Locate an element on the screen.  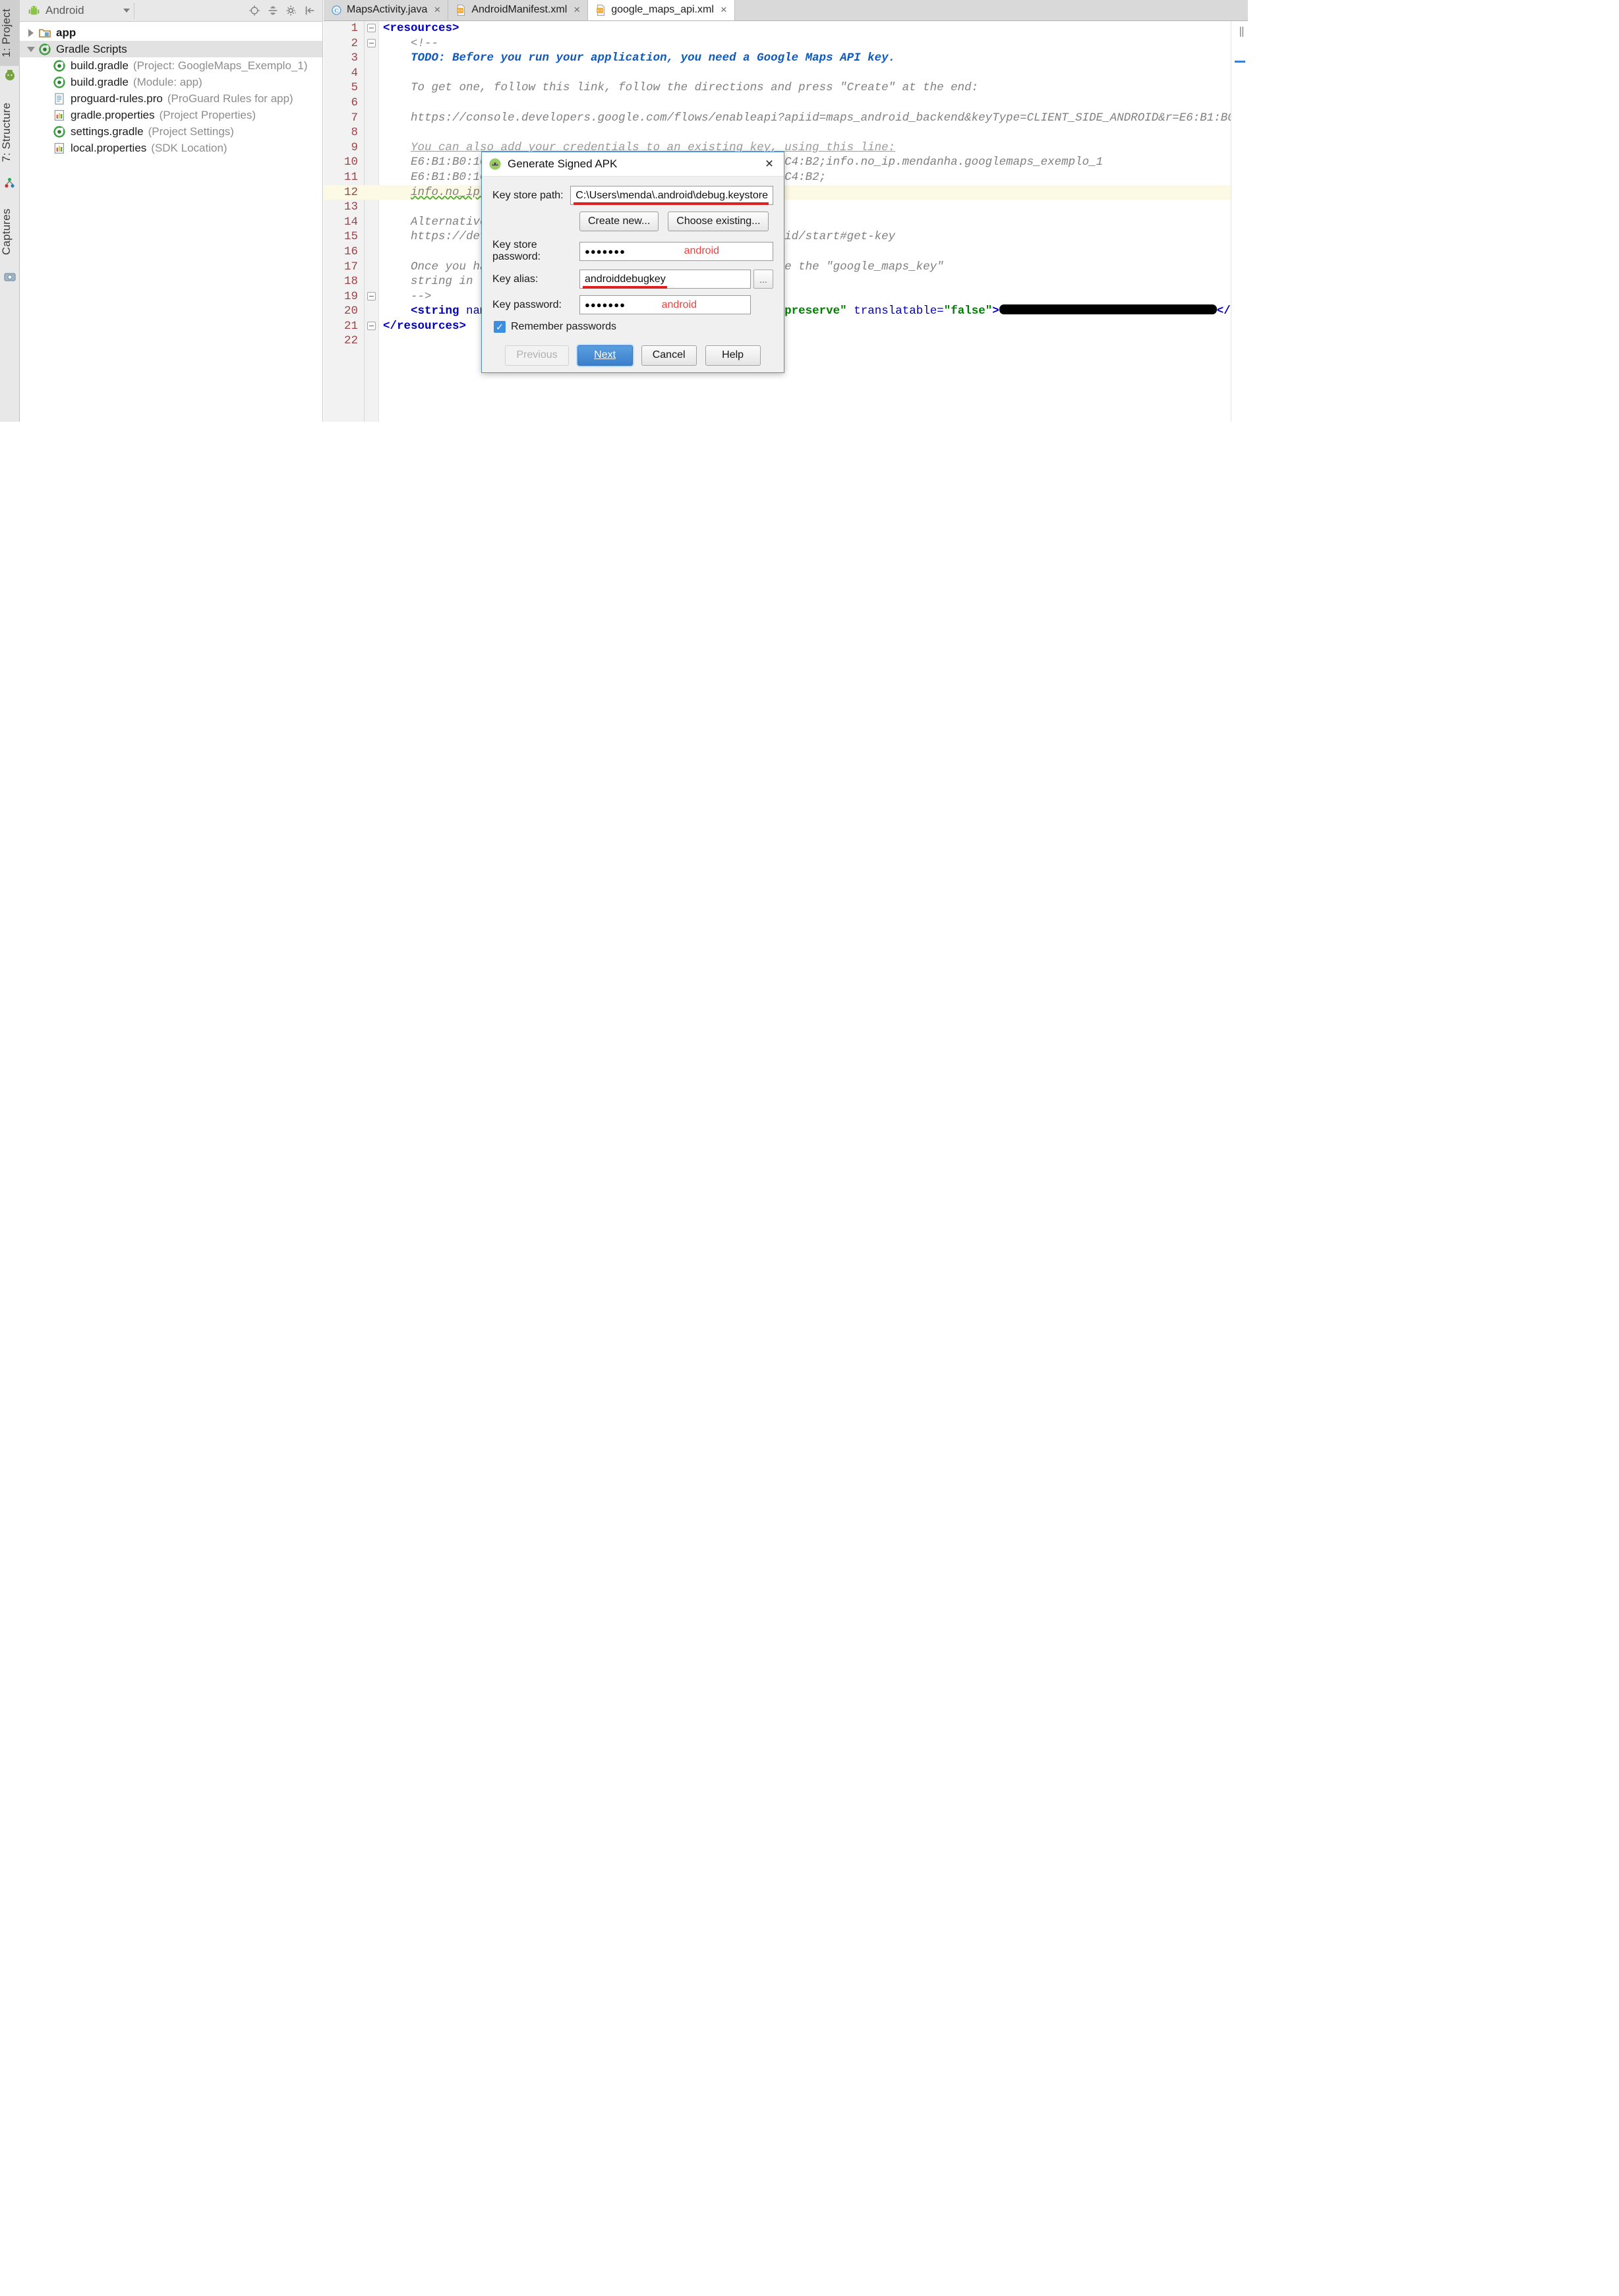
next-button: Next is located at coordinates (605, 355).